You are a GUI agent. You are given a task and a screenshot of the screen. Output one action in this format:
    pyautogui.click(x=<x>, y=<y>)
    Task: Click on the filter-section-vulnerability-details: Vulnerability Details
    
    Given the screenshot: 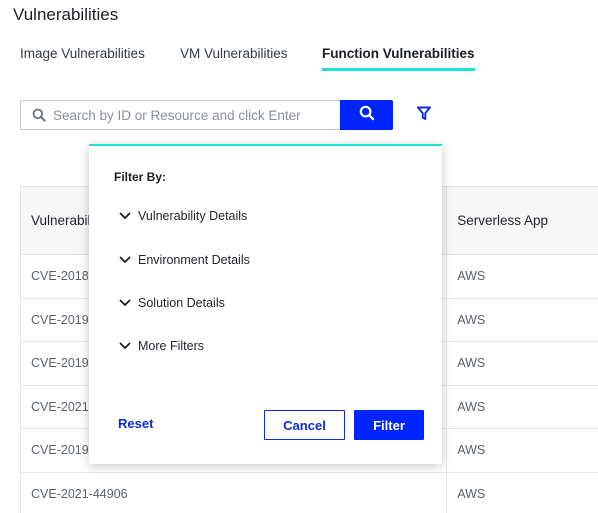 What is the action you would take?
    pyautogui.click(x=183, y=216)
    